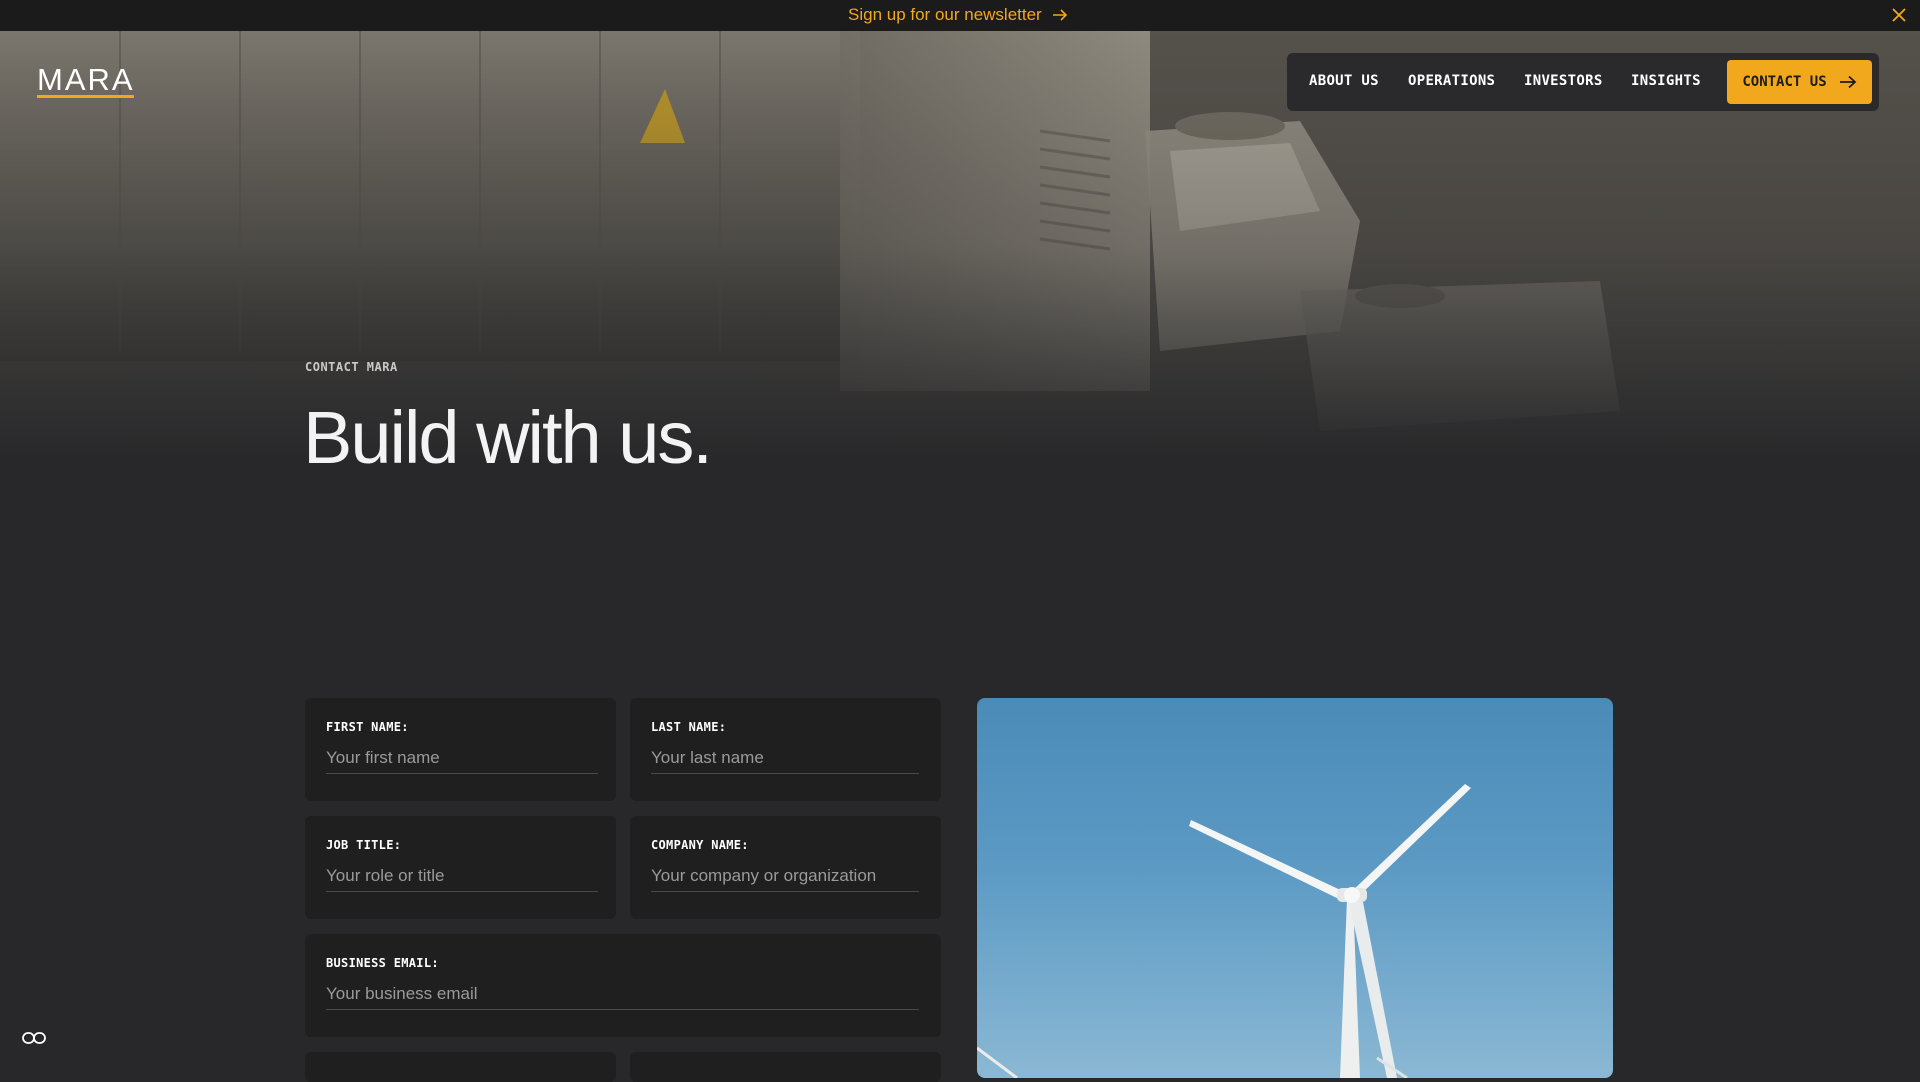 The width and height of the screenshot is (1920, 1082). I want to click on nav-insights: INSIGHTS, so click(1666, 81).